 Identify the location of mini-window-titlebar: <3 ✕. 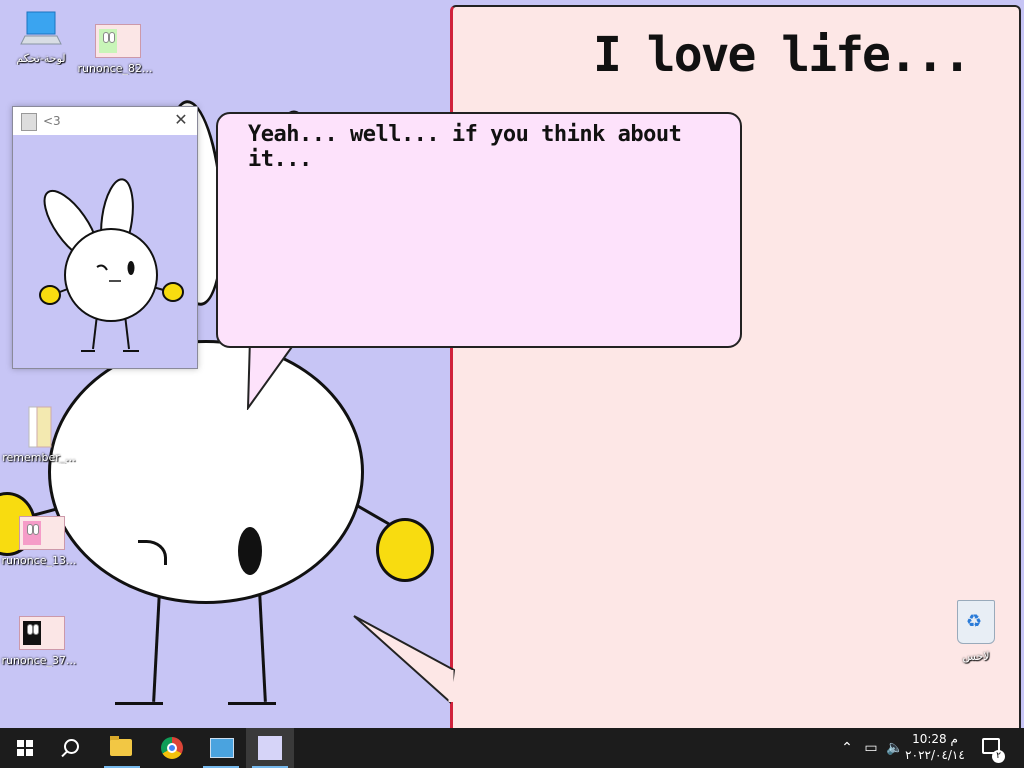
(105, 121).